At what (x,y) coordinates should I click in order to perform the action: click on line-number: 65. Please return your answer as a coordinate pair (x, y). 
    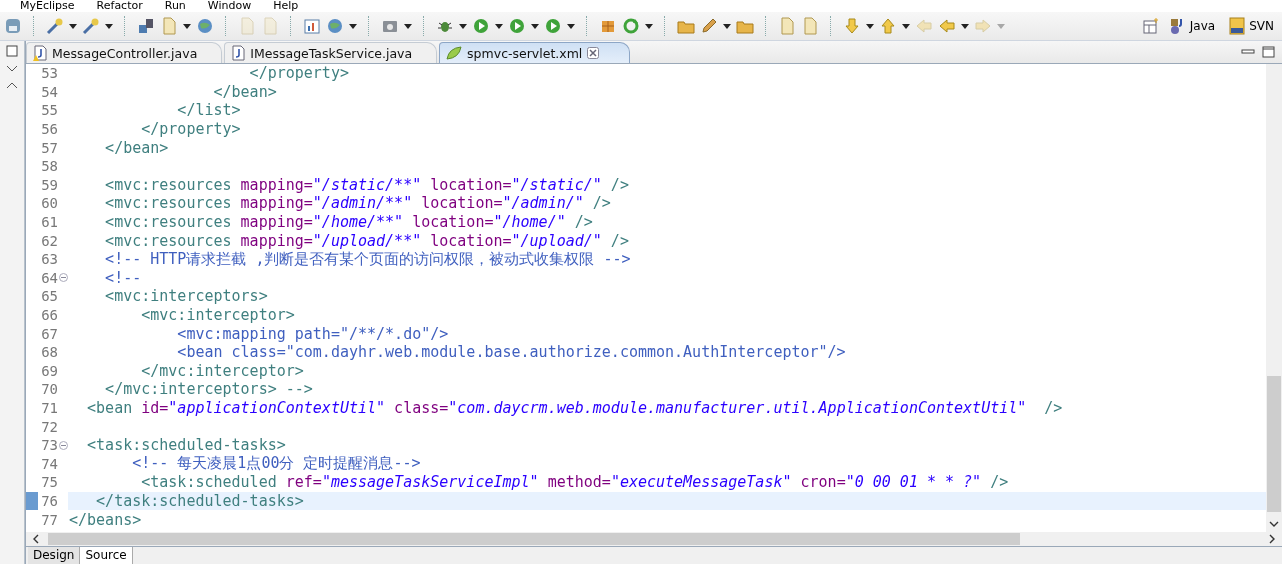
    Looking at the image, I should click on (49, 296).